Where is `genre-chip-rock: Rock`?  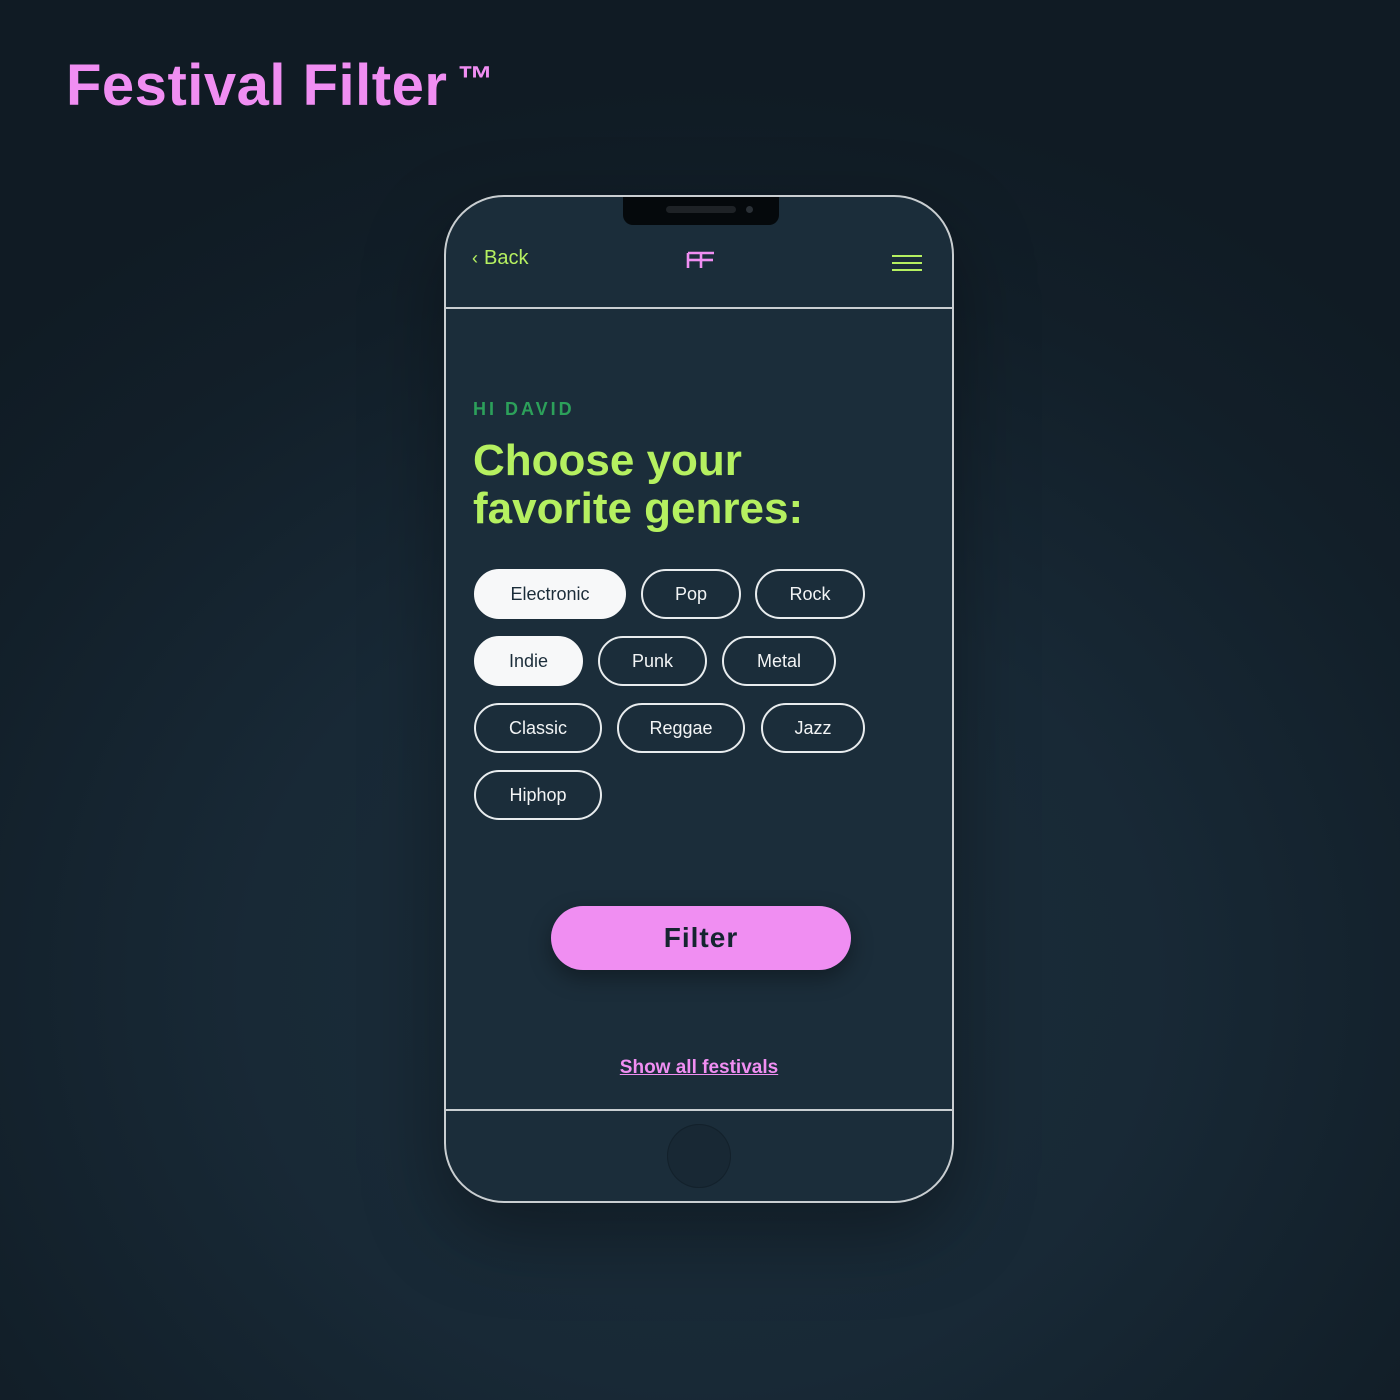
genre-chip-rock: Rock is located at coordinates (810, 594).